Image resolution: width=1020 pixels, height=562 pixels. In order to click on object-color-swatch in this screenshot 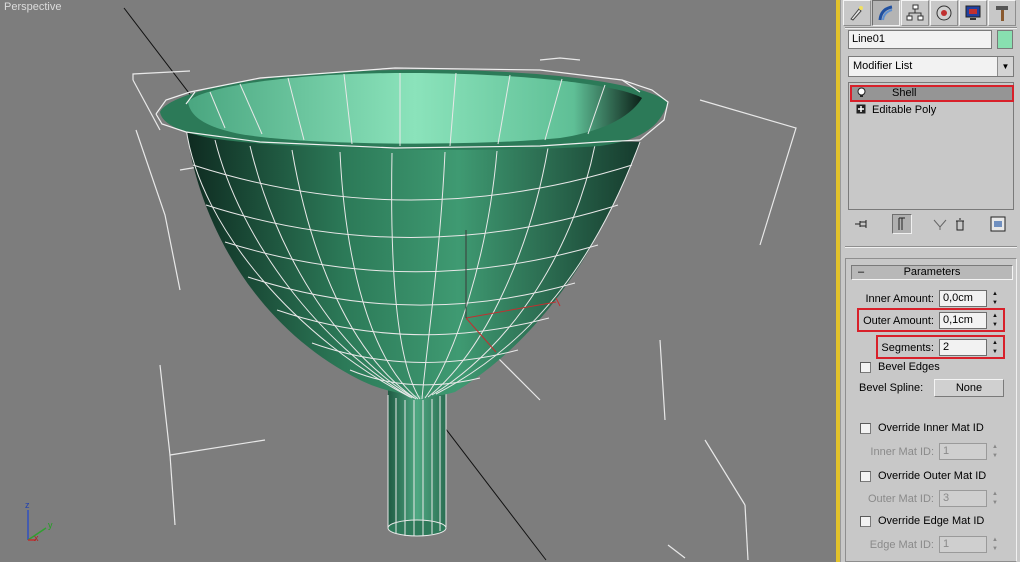, I will do `click(1005, 39)`.